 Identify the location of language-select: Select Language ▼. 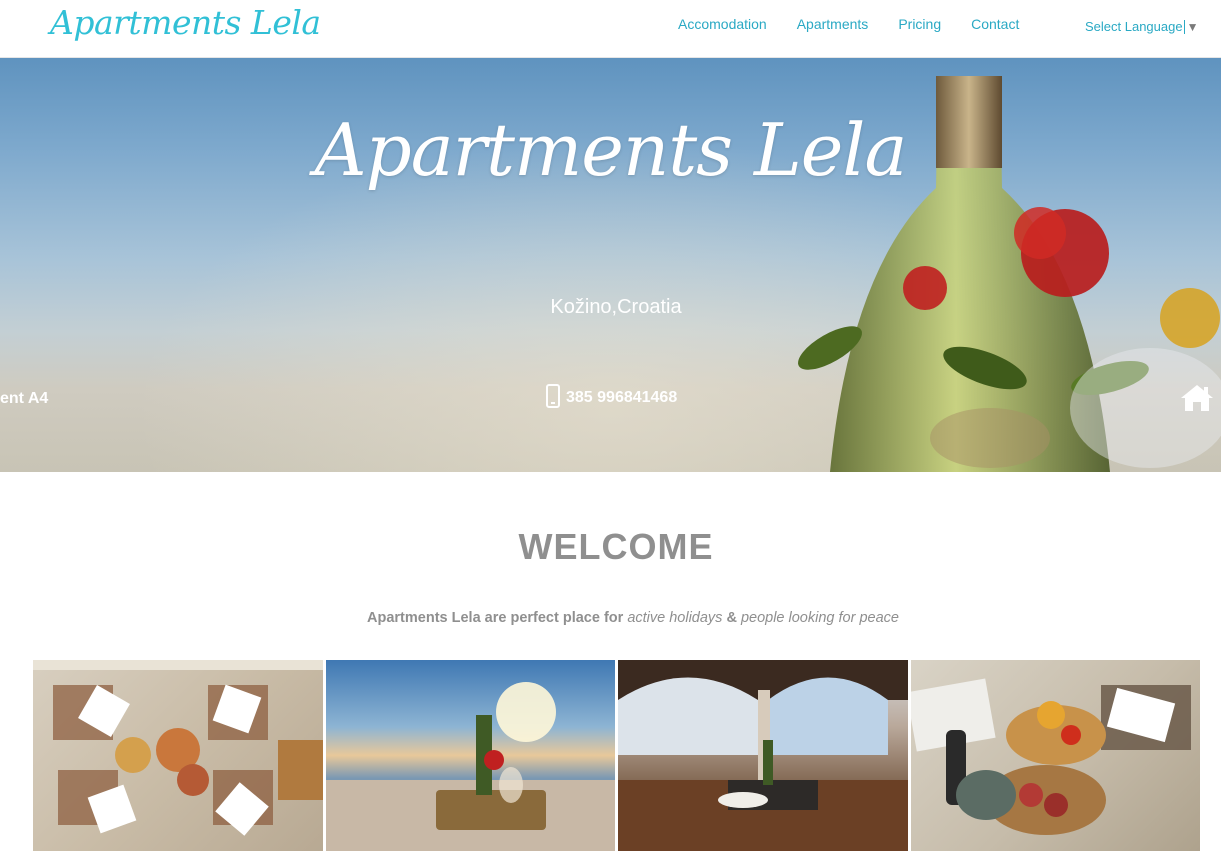
(1141, 26).